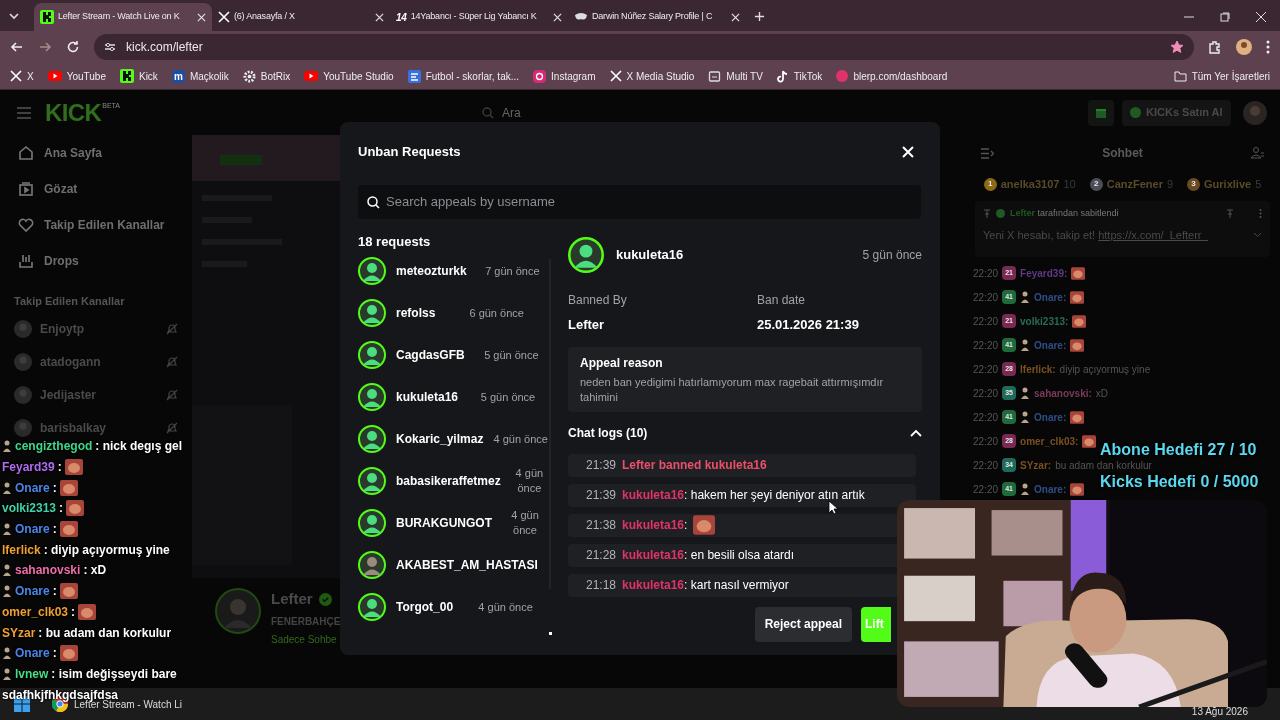  I want to click on nav-item: Drops, so click(95, 261).